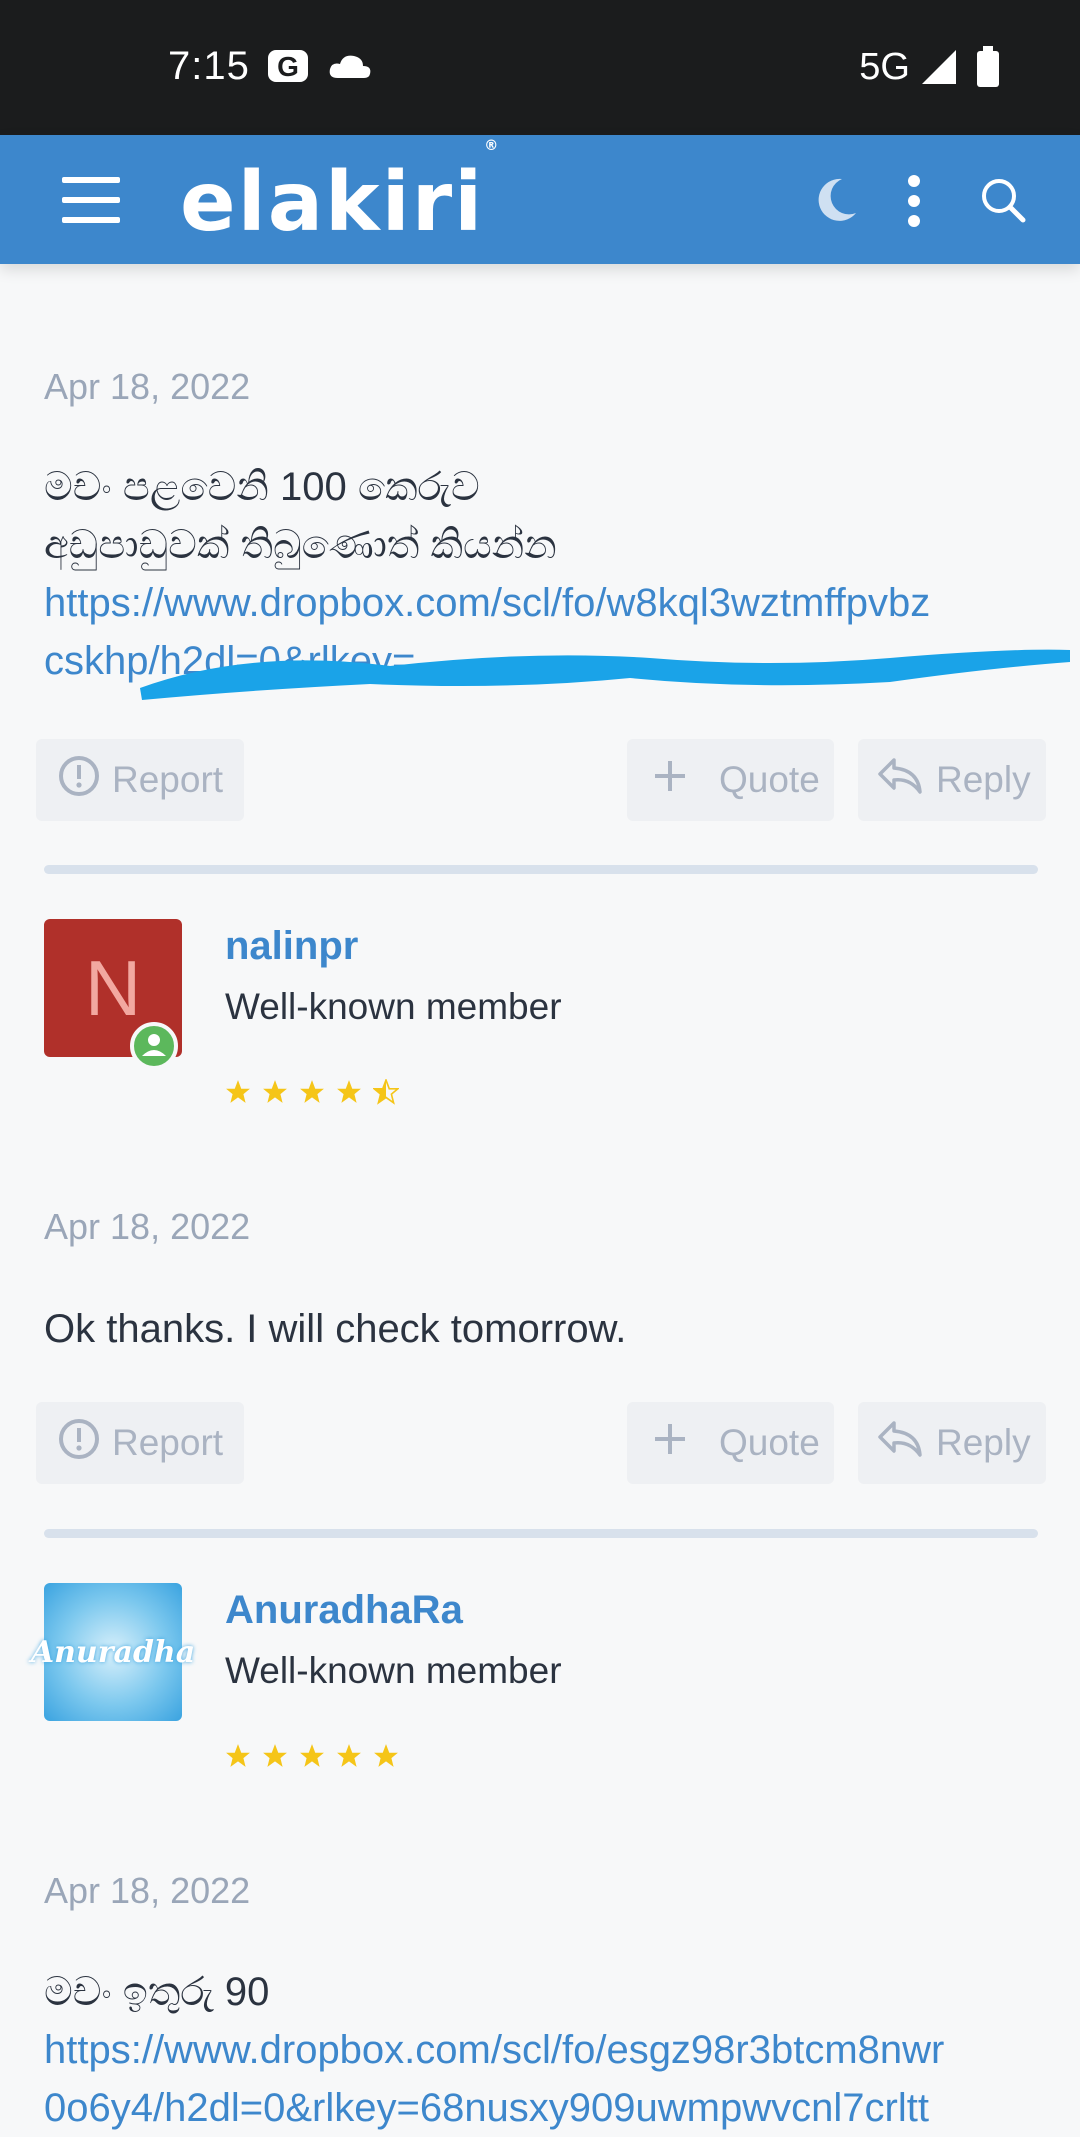  I want to click on username: nalinpr, so click(291, 946).